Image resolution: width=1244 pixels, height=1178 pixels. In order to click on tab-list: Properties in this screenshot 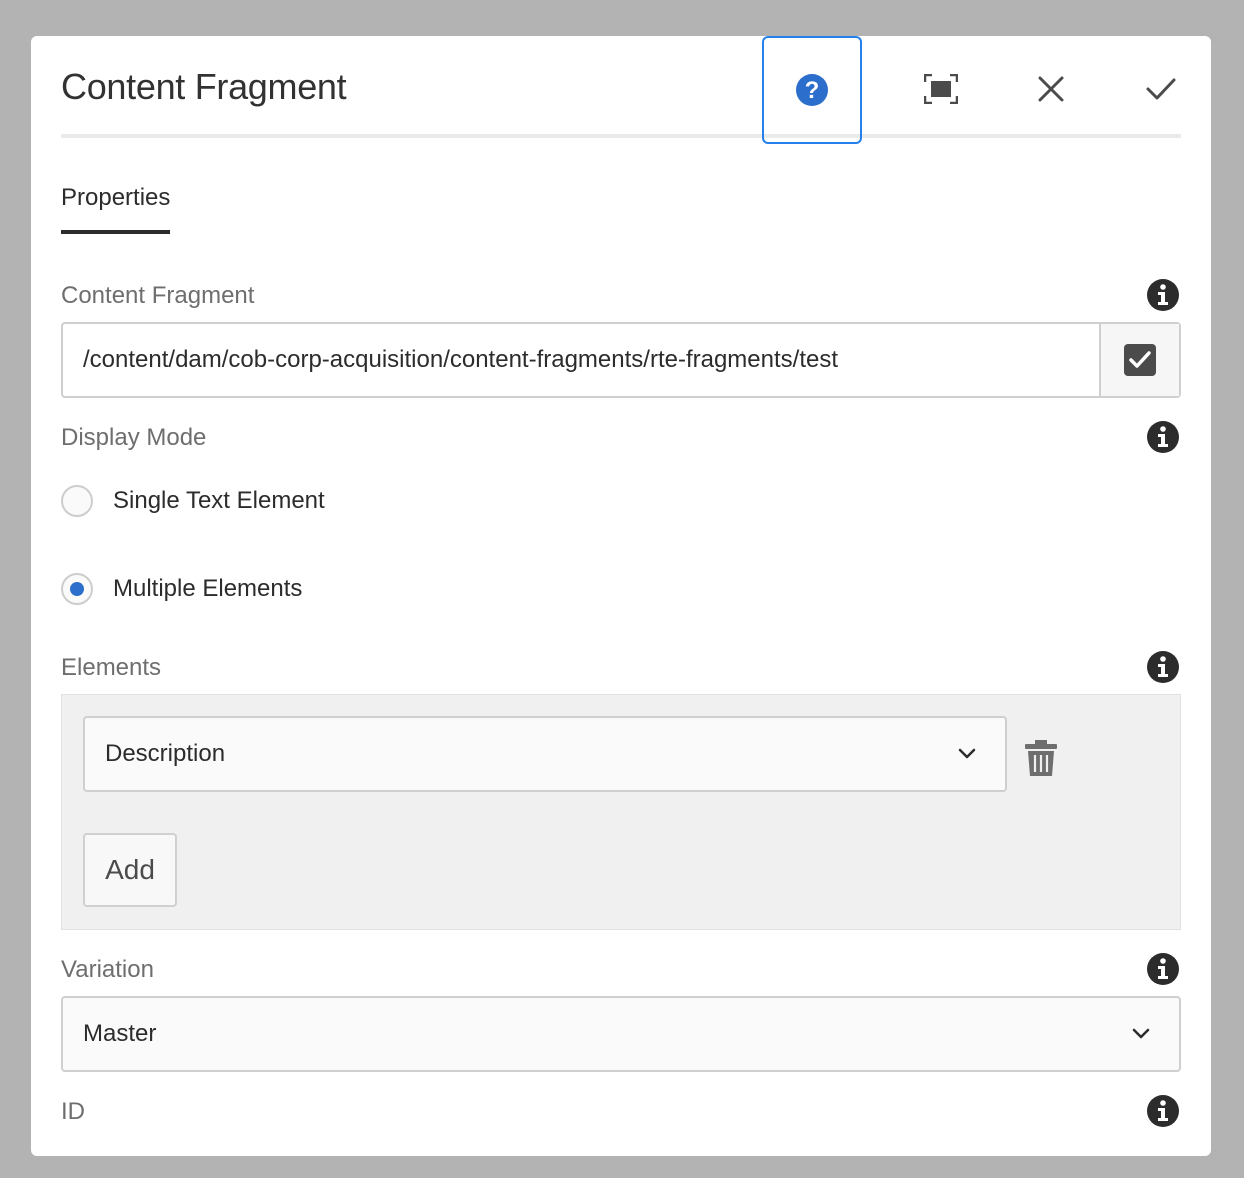, I will do `click(116, 209)`.